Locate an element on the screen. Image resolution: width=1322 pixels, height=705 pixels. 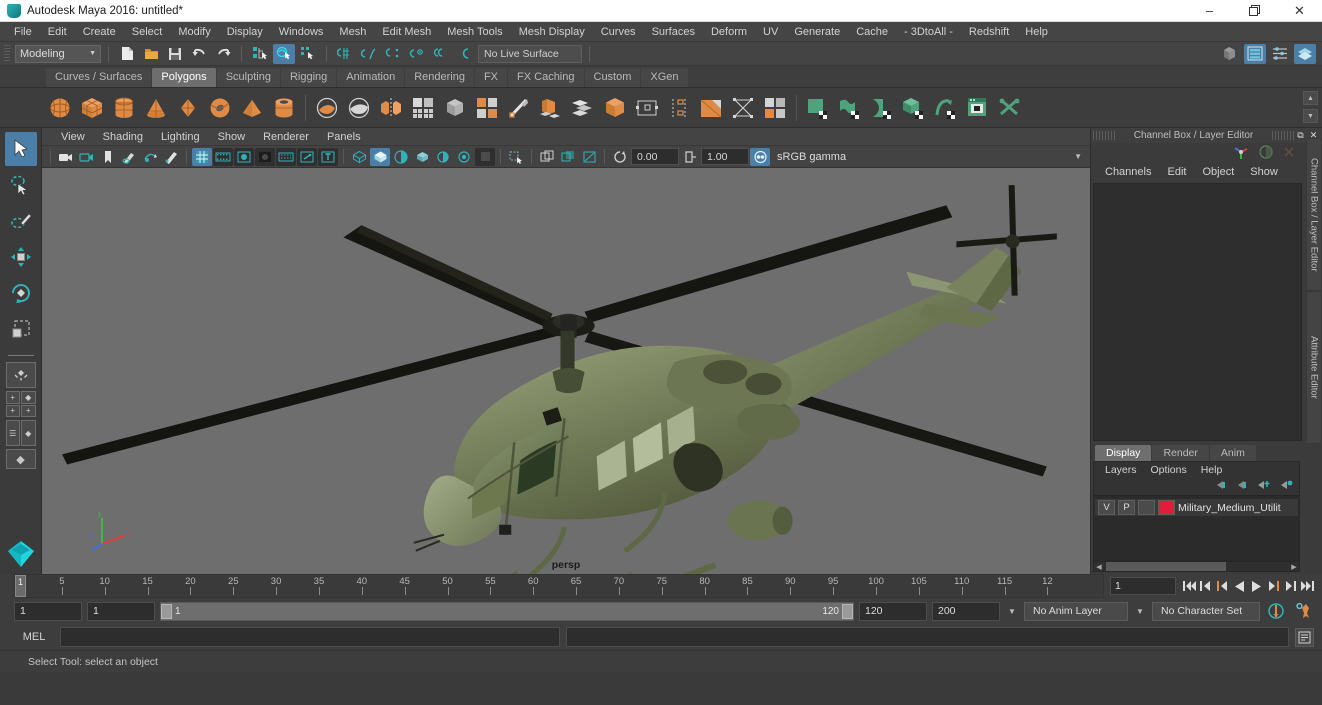
shelf-tab-rigging: Rigging is located at coordinates (308, 77).